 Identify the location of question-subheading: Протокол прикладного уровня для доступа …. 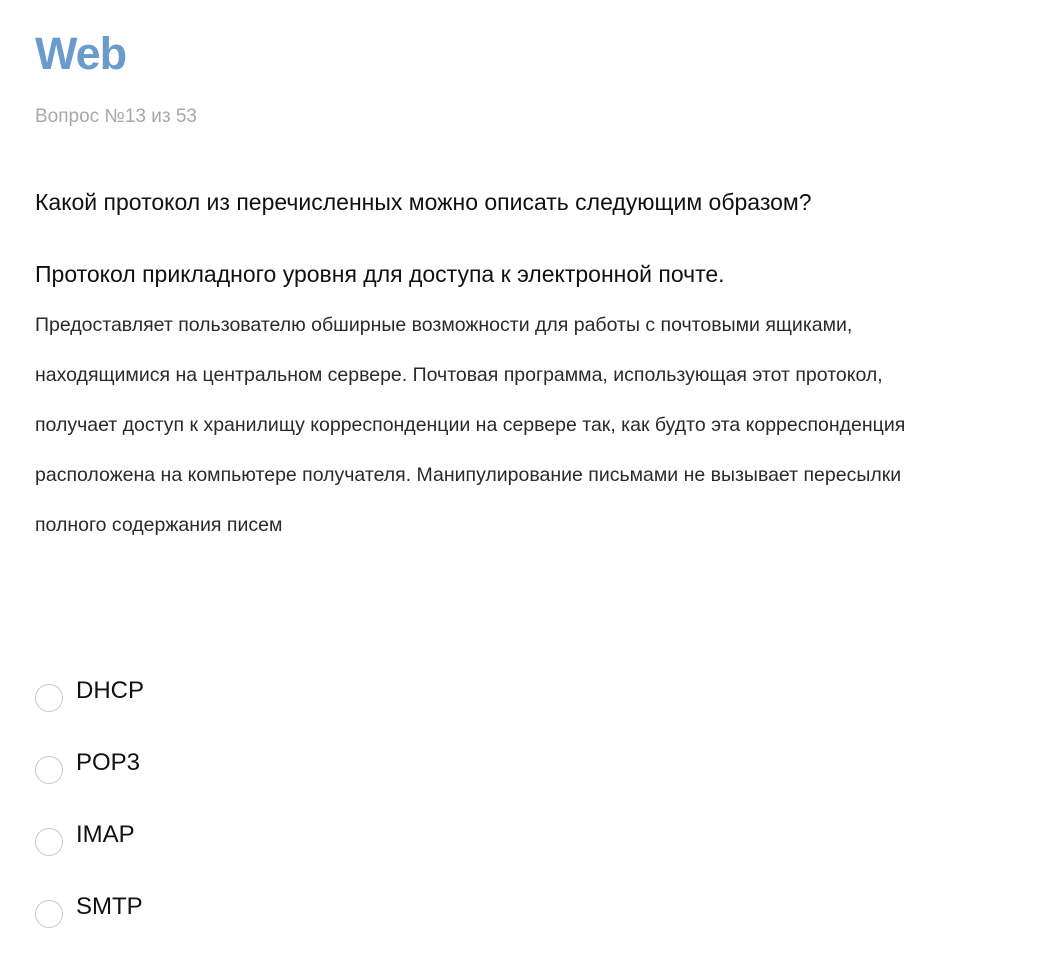
(380, 274).